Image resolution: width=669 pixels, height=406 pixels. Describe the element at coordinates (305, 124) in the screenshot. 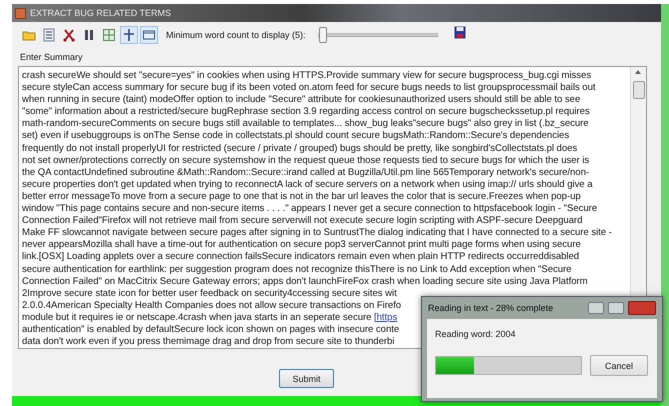

I see `summary-line: math-random-secureComments on secure bugs still available to templates... show_bug leaks"secure bugs" also grey in list (.bz_secure` at that location.